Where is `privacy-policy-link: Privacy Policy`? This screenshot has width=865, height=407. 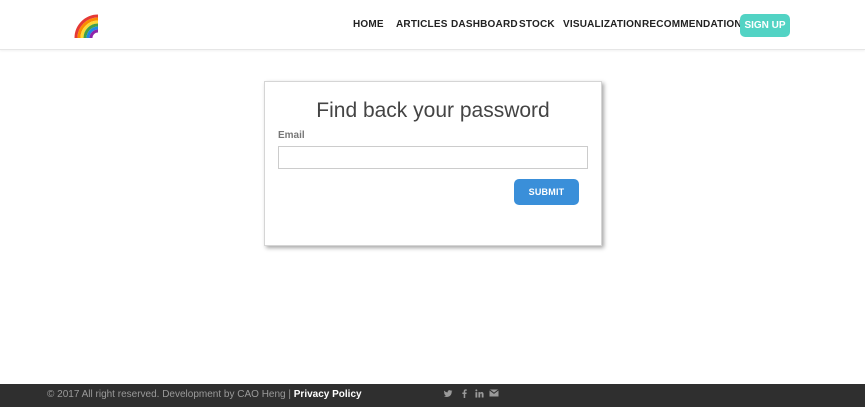
privacy-policy-link: Privacy Policy is located at coordinates (328, 394).